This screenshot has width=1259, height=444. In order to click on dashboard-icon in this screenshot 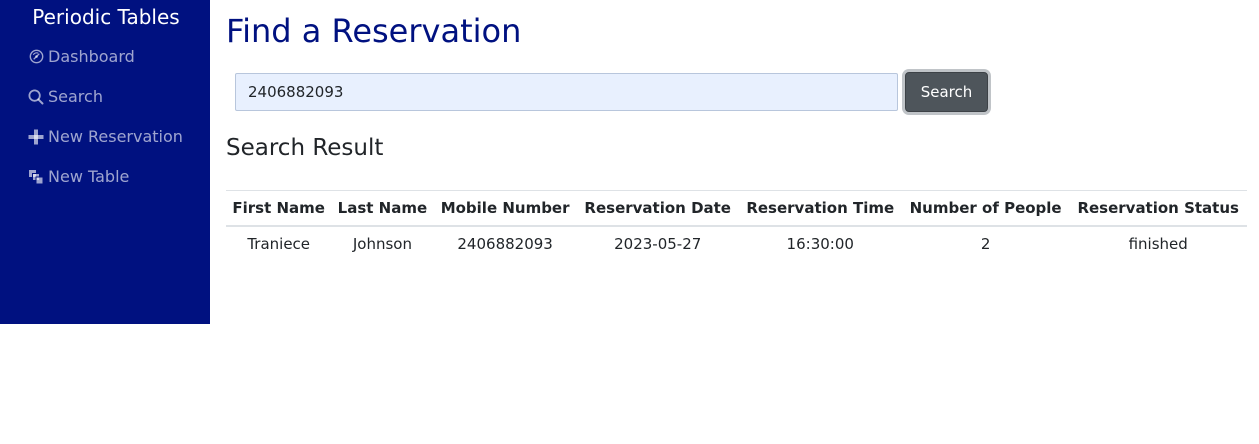, I will do `click(36, 57)`.